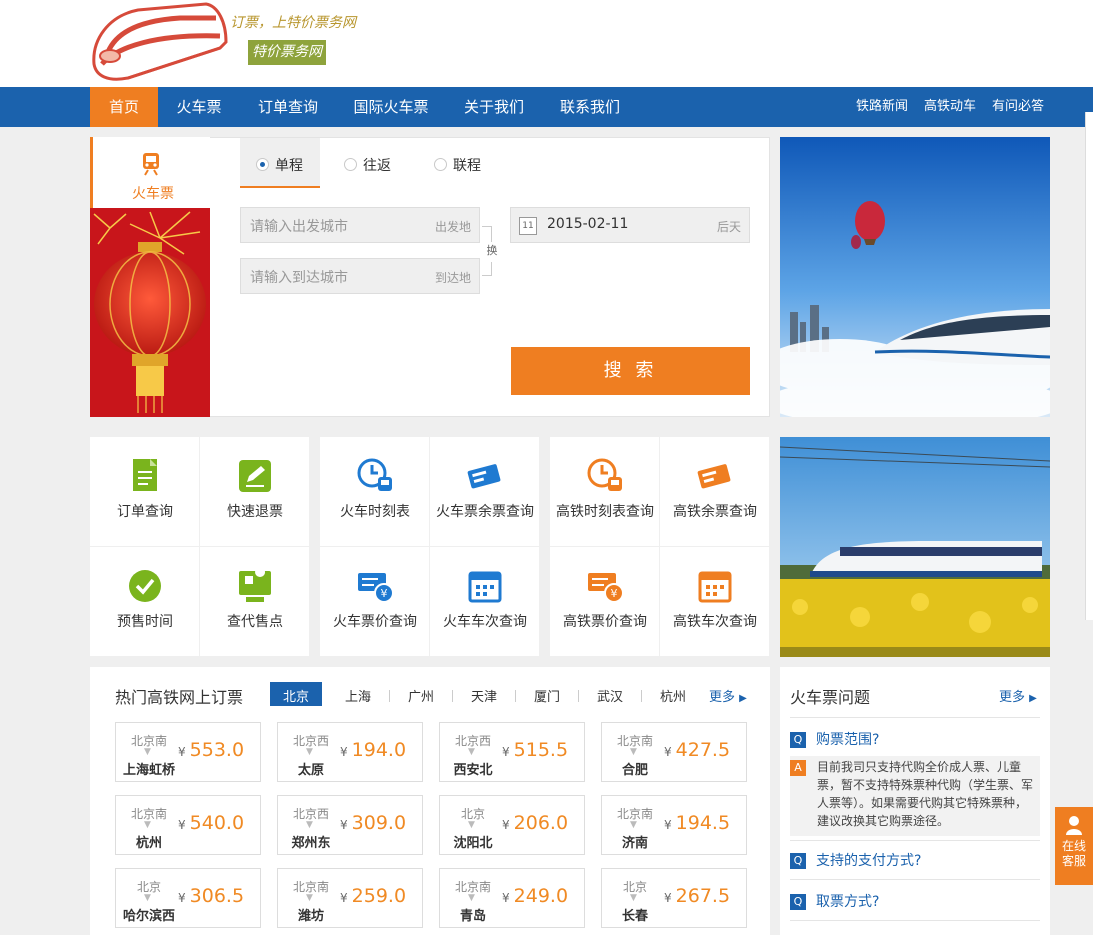 This screenshot has height=935, width=1093. What do you see at coordinates (374, 491) in the screenshot?
I see `quick-card-4: 火车时刻表` at bounding box center [374, 491].